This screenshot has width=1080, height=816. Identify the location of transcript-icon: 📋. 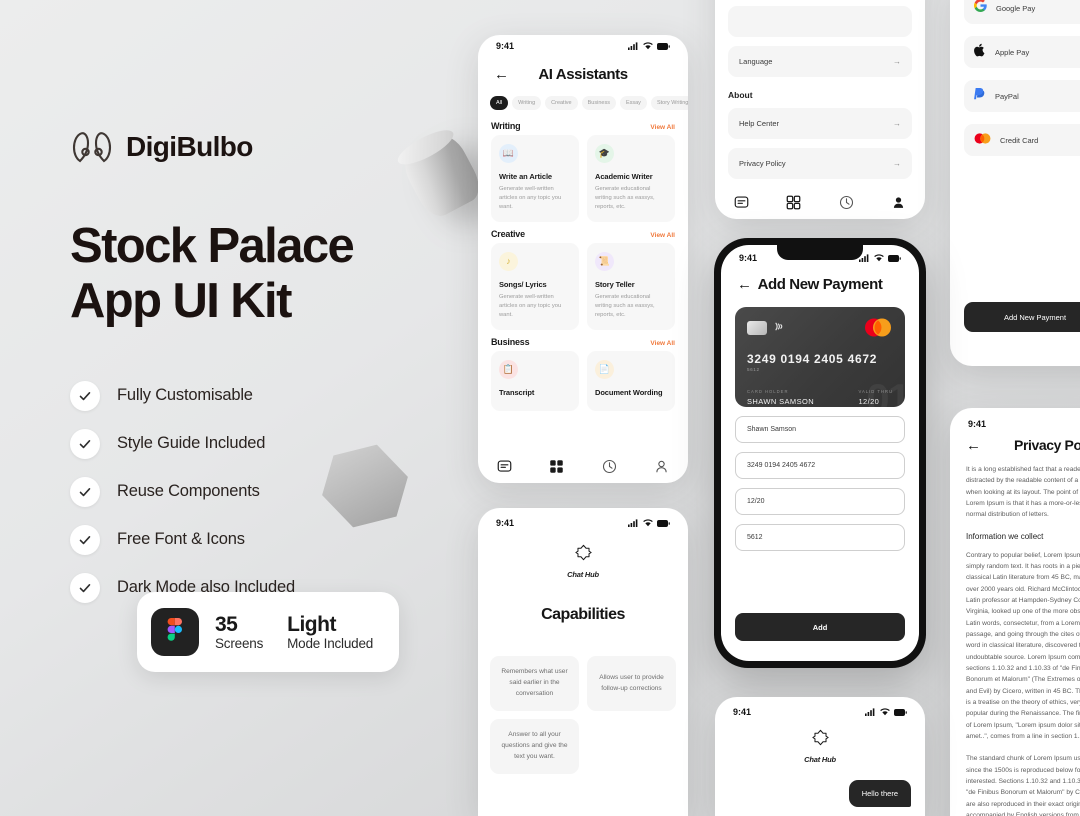
(508, 369).